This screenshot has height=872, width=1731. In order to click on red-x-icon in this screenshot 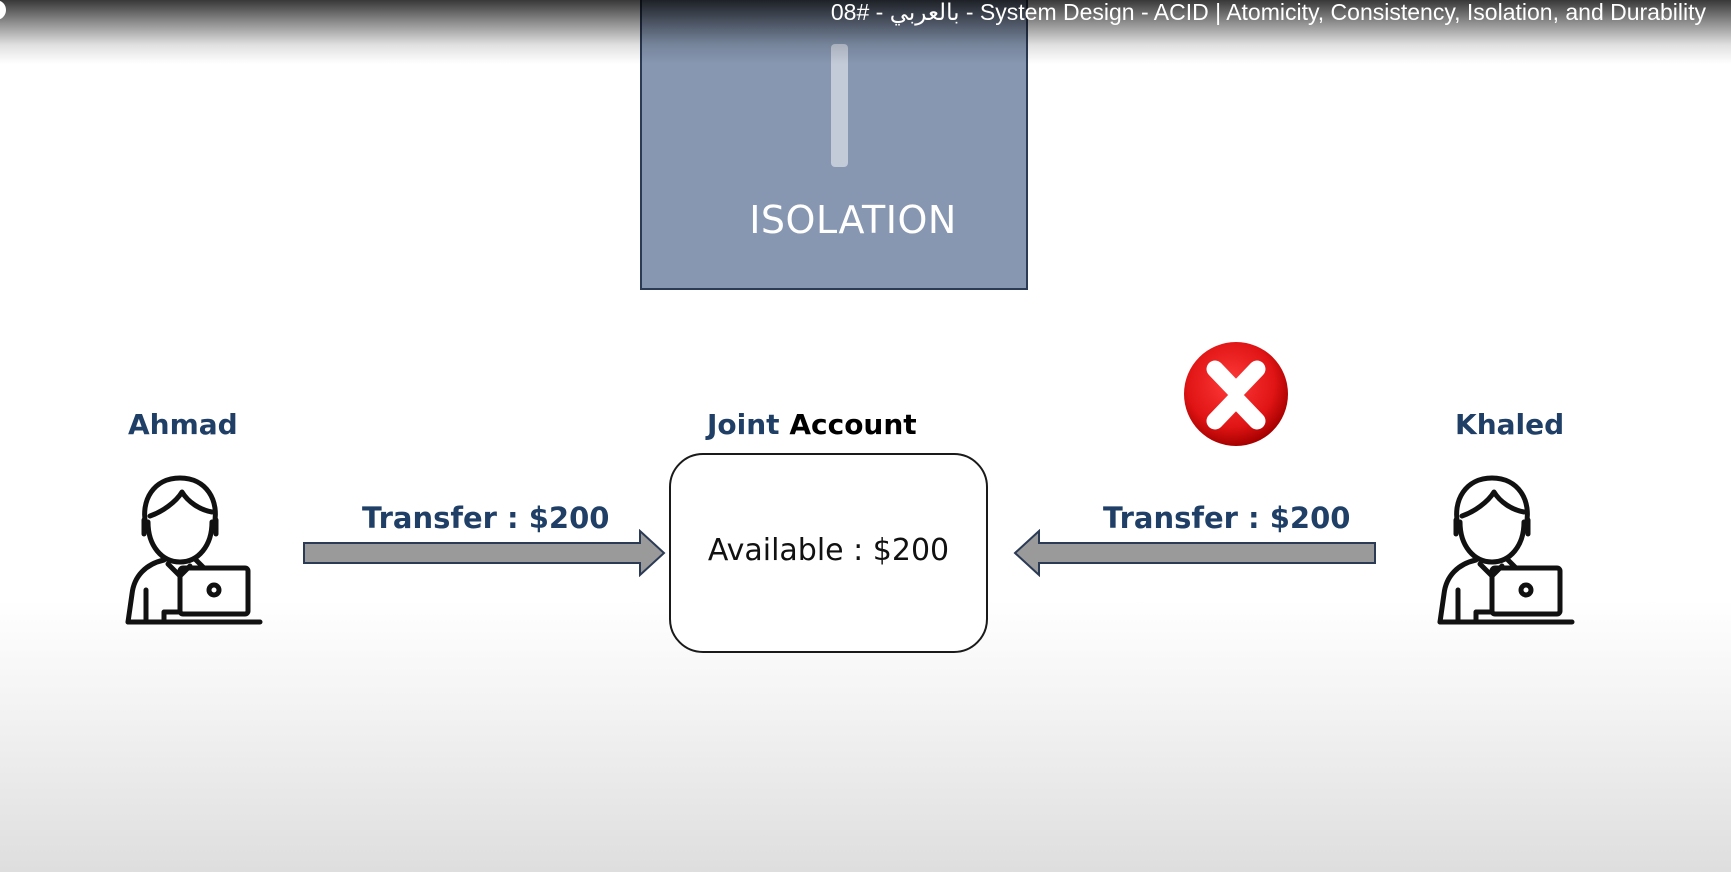, I will do `click(1236, 394)`.